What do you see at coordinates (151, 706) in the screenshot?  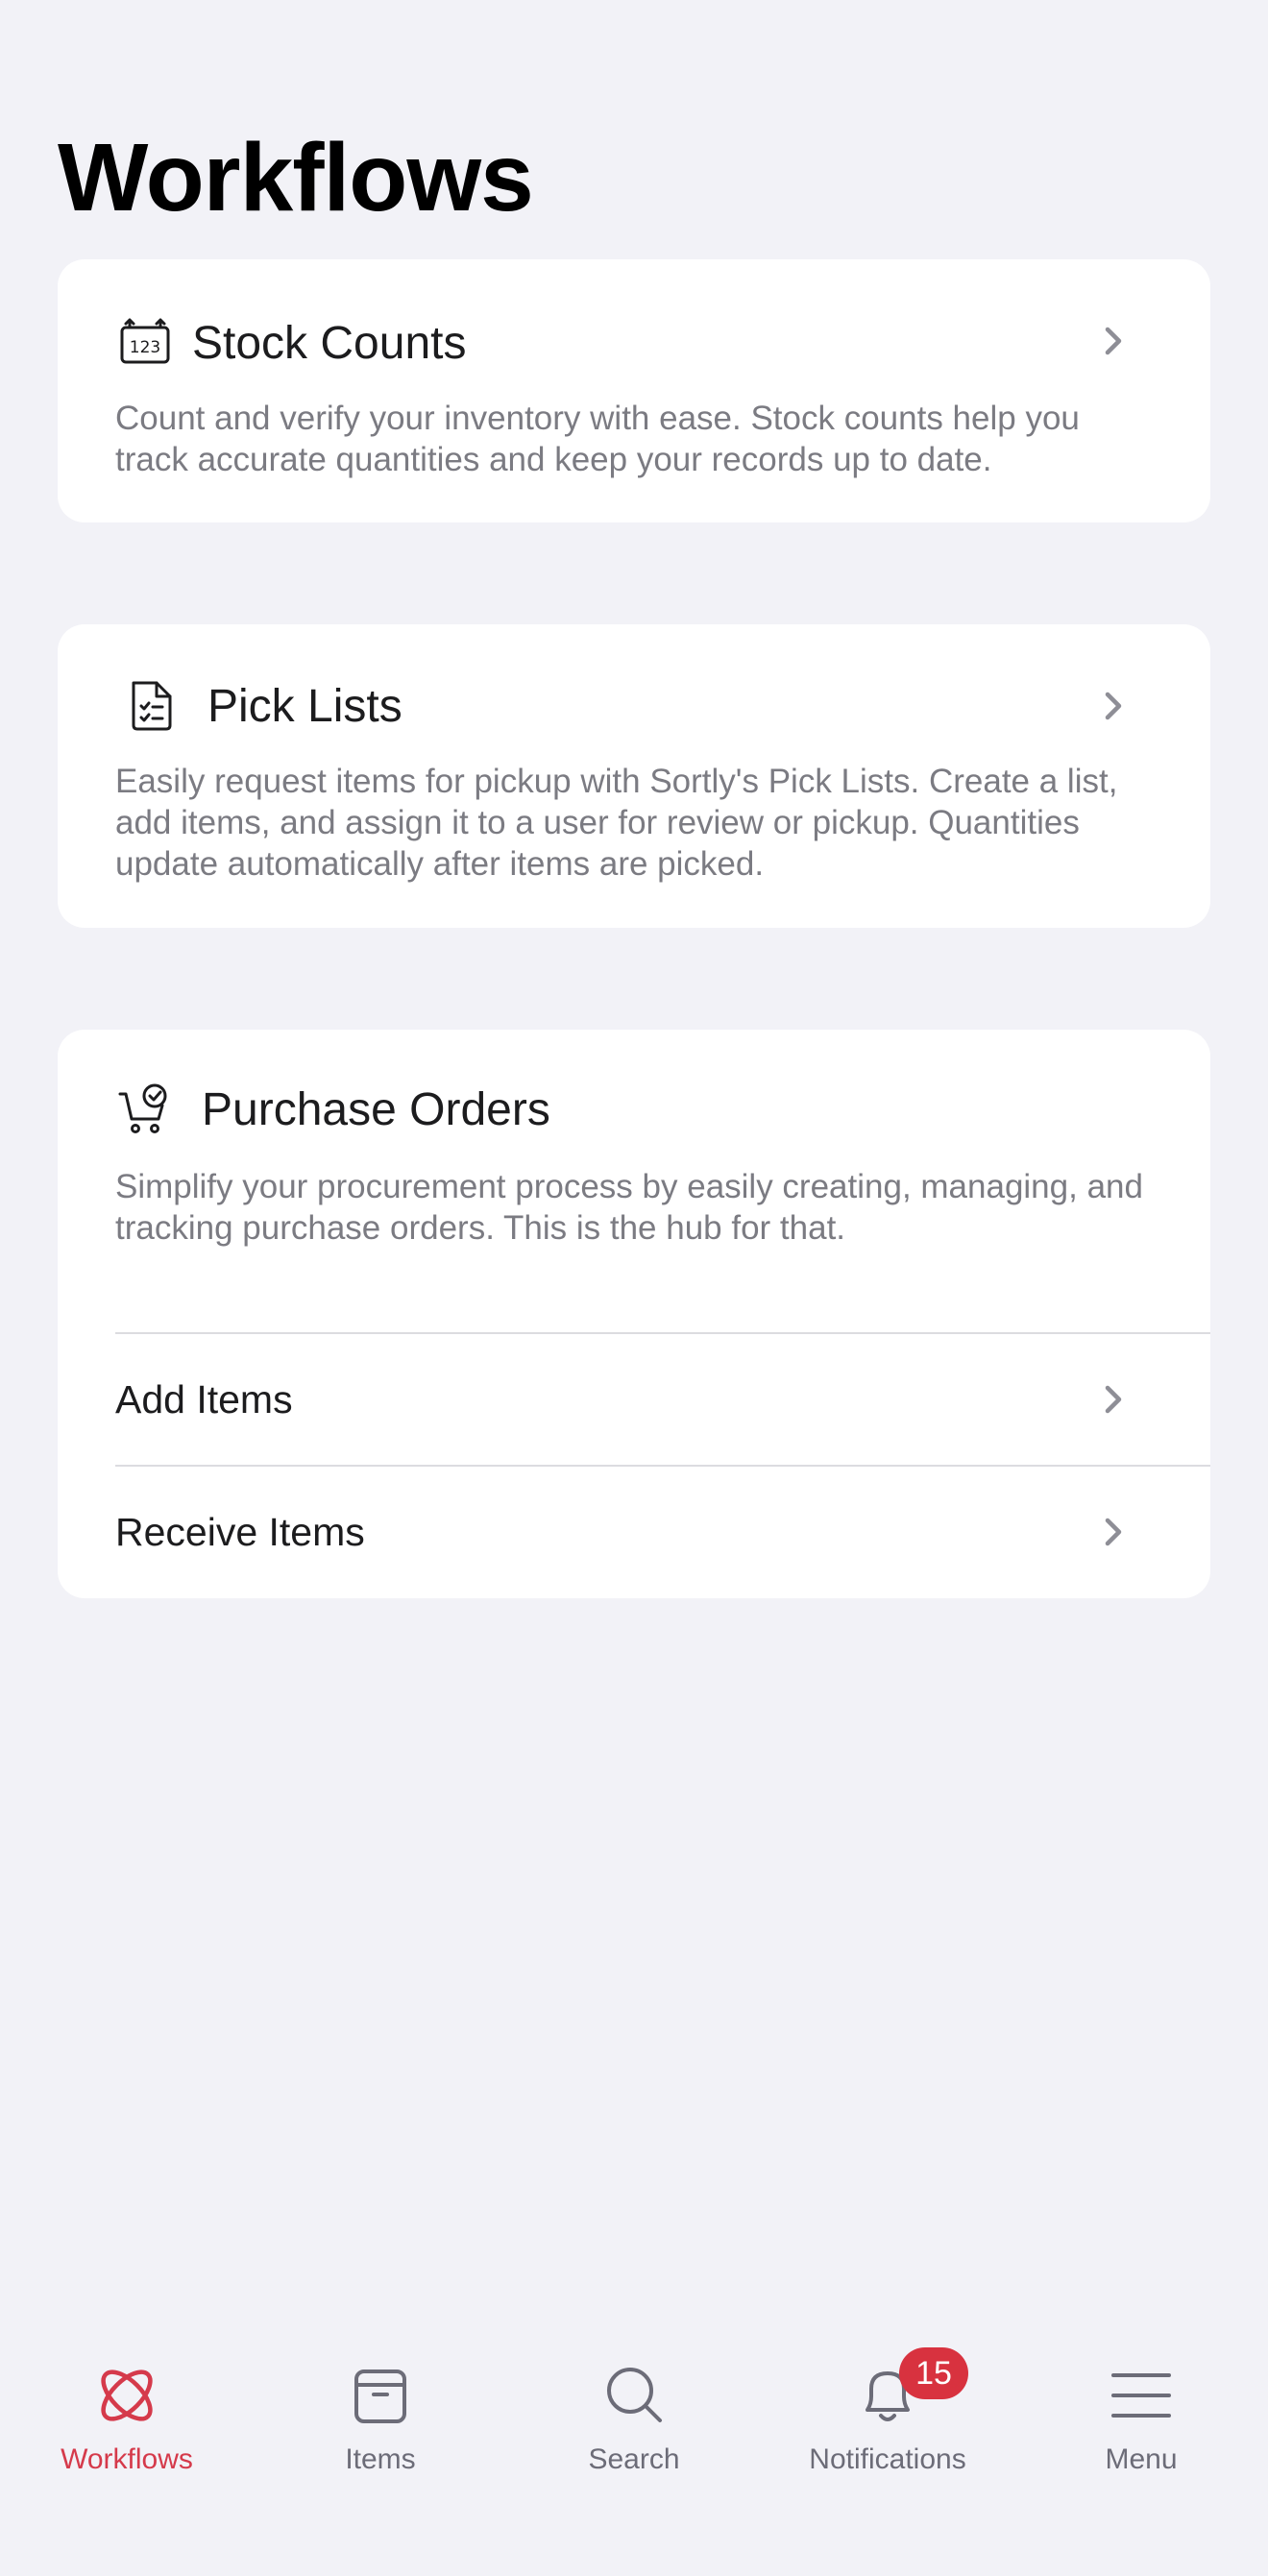 I see `checklist-document-icon` at bounding box center [151, 706].